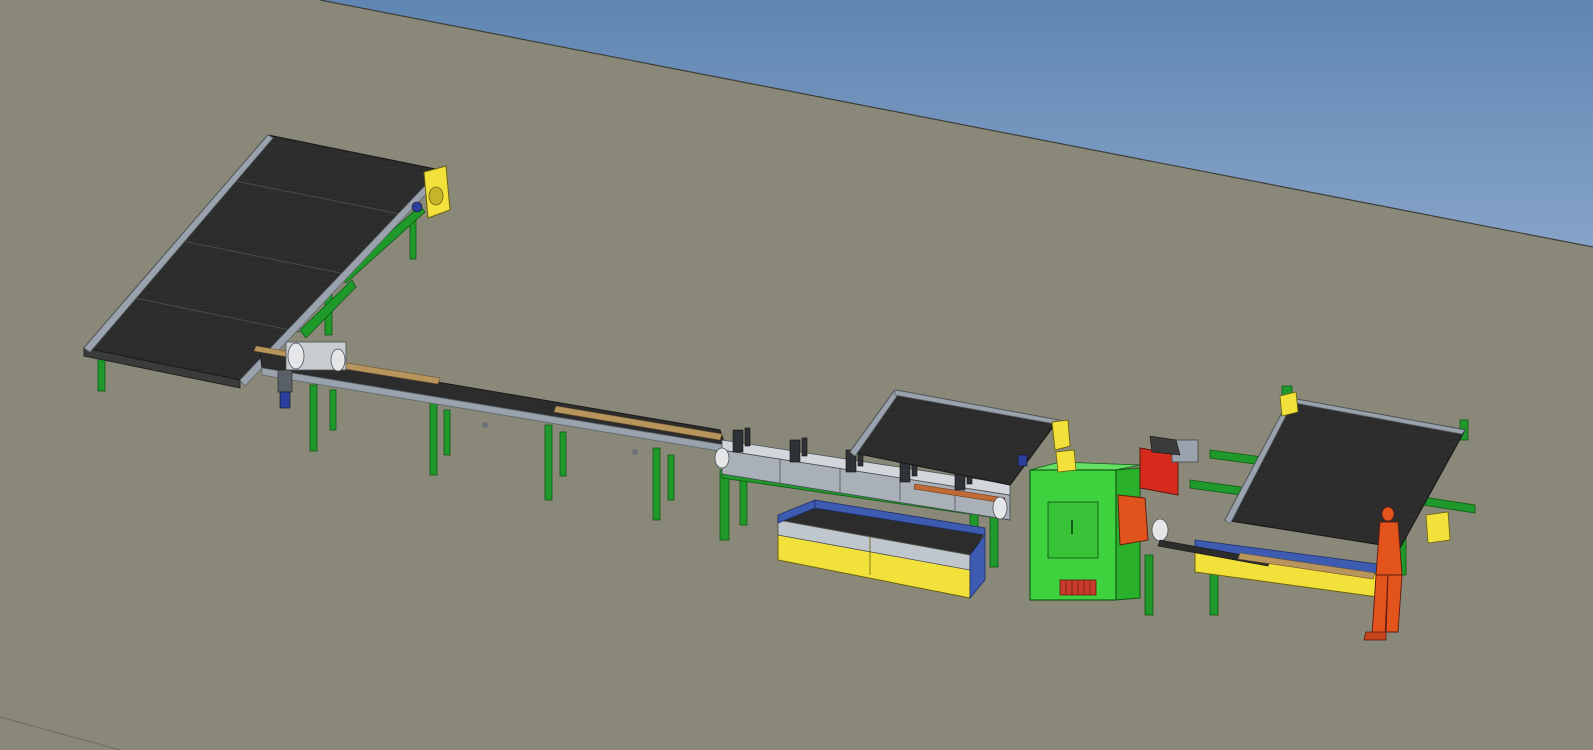 This screenshot has width=1593, height=750. What do you see at coordinates (1022, 460) in the screenshot?
I see `middle-drive-motor-icon` at bounding box center [1022, 460].